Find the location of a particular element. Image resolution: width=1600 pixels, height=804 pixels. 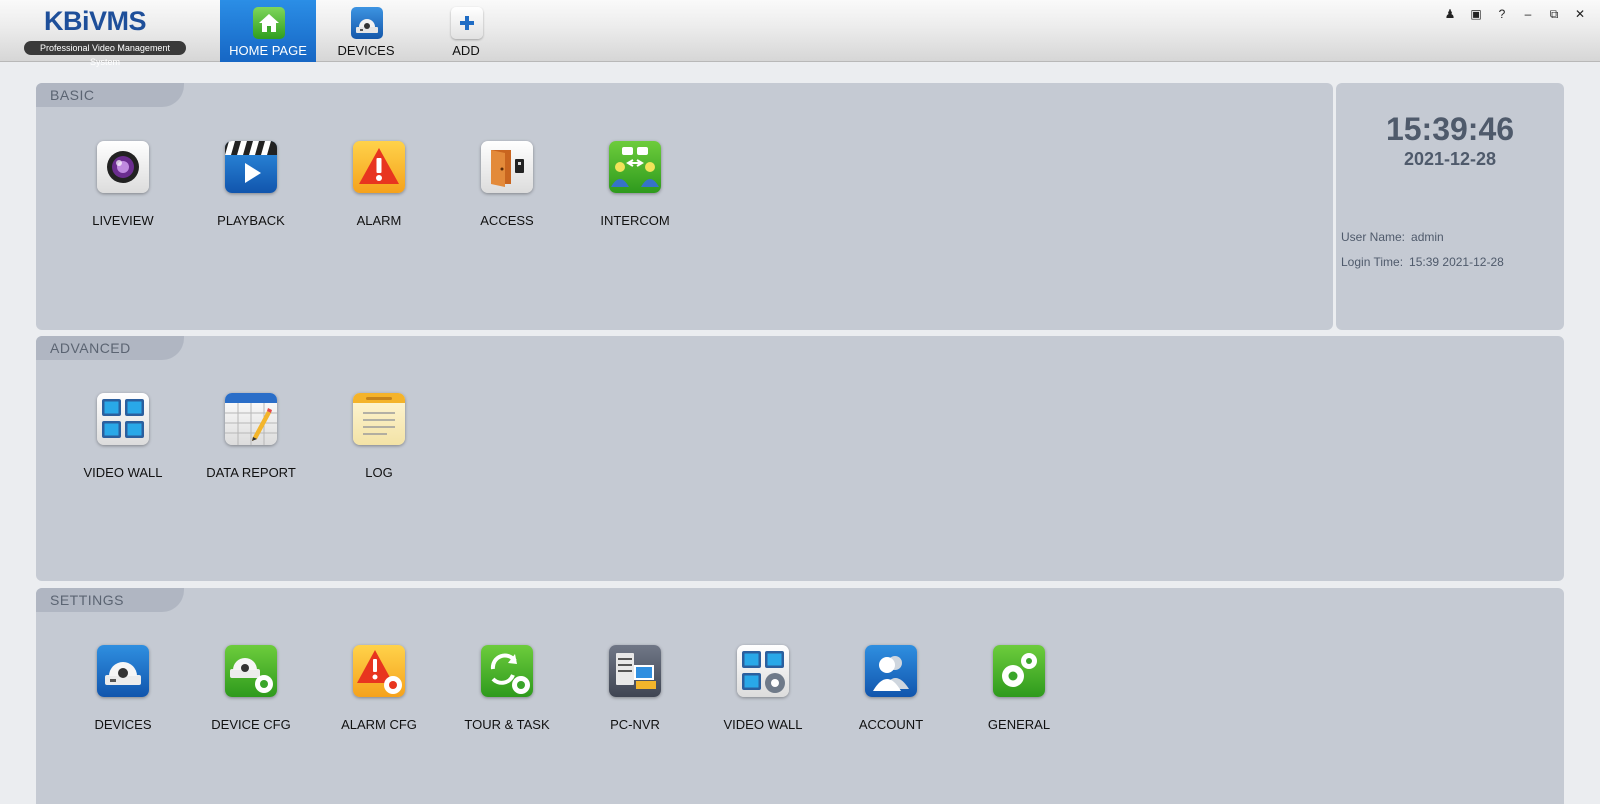

current-date: 2021-12-28 is located at coordinates (1450, 159).